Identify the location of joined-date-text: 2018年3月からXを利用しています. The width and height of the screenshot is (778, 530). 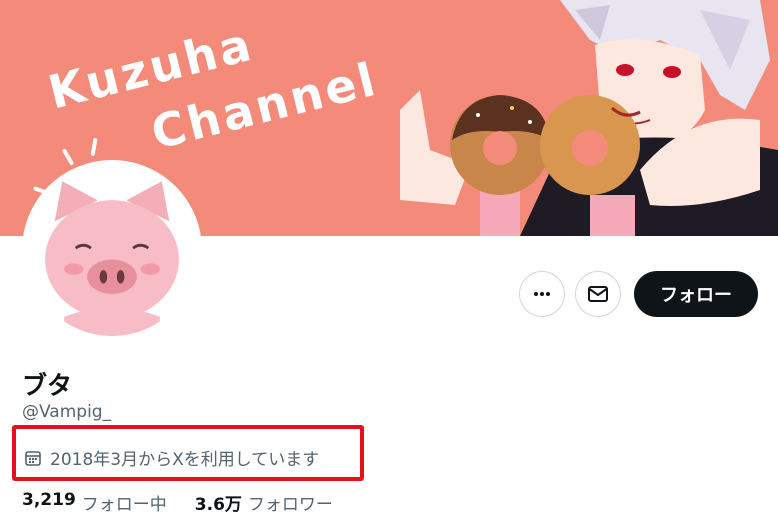
(185, 460).